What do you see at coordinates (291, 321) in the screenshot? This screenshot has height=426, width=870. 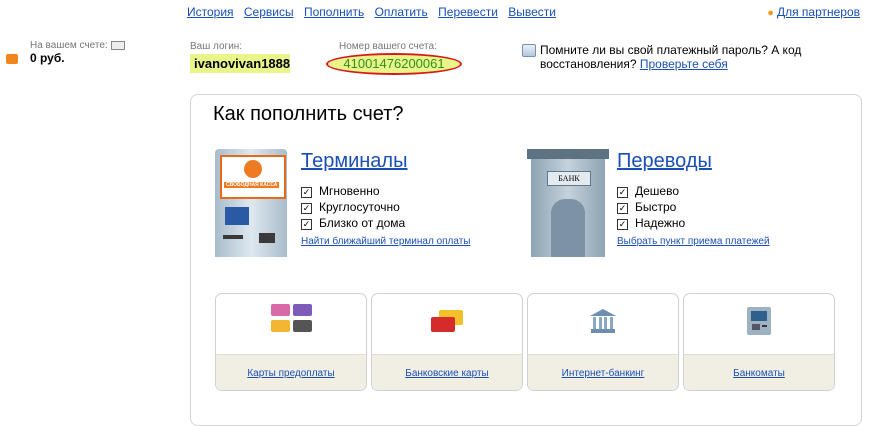 I see `prepaid-cards-icon` at bounding box center [291, 321].